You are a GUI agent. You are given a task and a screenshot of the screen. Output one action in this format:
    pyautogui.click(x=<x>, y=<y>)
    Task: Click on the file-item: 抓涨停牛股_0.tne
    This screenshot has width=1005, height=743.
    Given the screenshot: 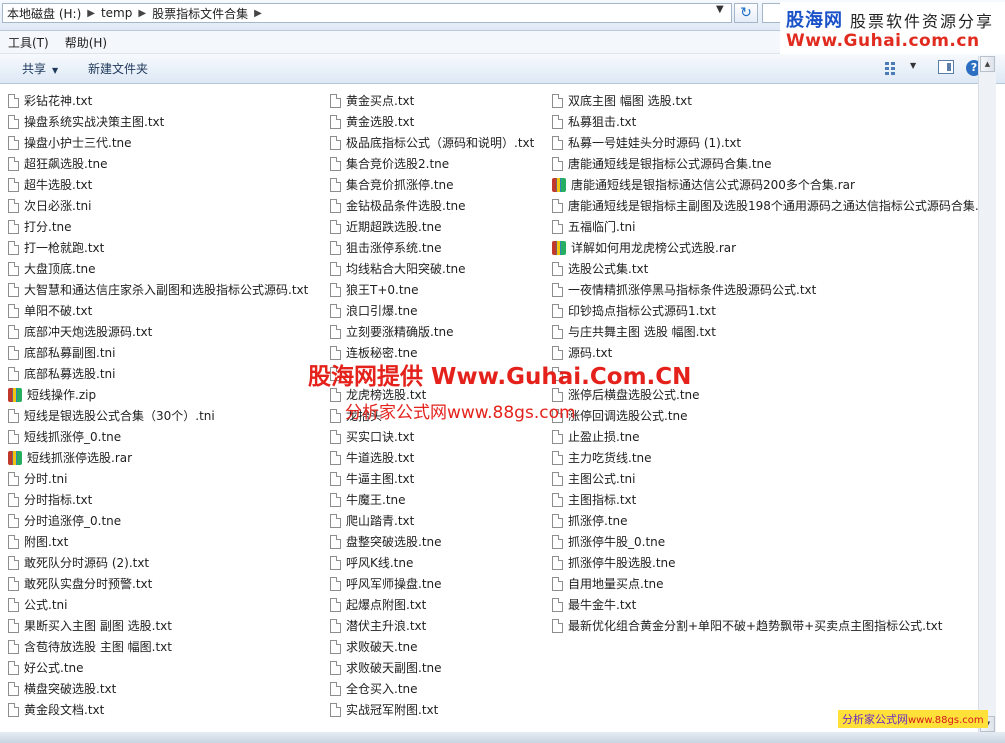 What is the action you would take?
    pyautogui.click(x=765, y=541)
    